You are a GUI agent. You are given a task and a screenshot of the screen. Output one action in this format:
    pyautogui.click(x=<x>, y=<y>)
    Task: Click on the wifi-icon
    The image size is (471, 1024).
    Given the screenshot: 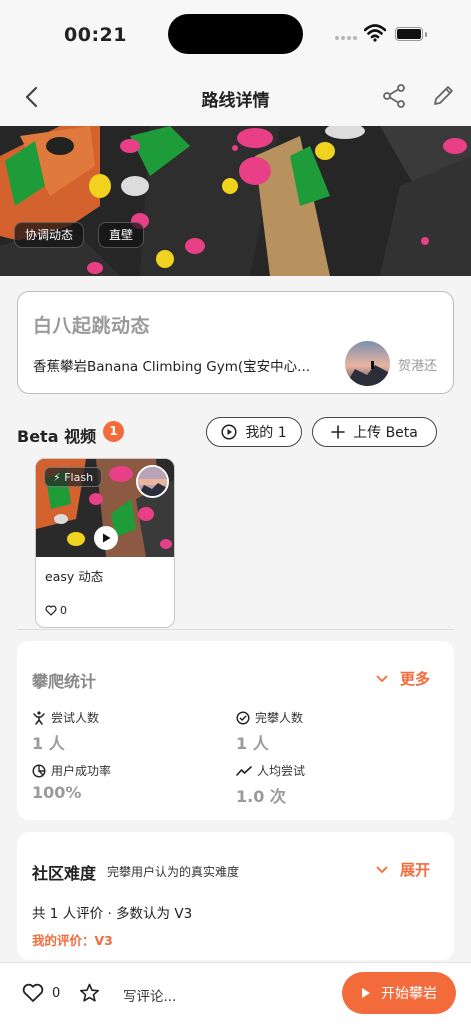 What is the action you would take?
    pyautogui.click(x=375, y=33)
    